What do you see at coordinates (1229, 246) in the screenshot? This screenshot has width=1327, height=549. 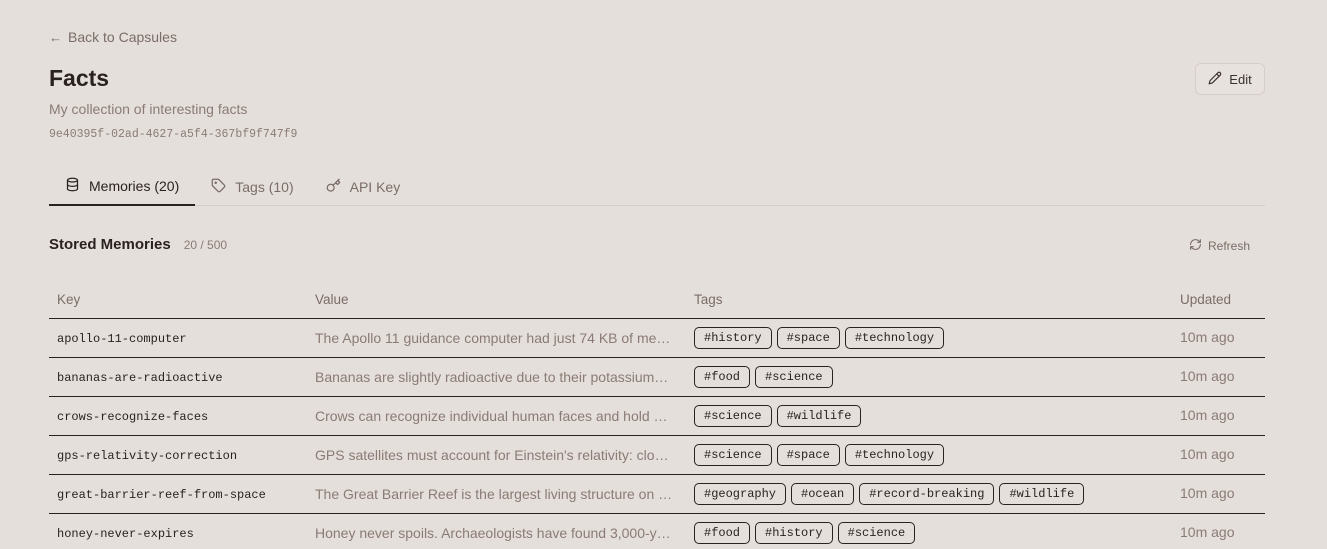 I see `refresh-label: Refresh` at bounding box center [1229, 246].